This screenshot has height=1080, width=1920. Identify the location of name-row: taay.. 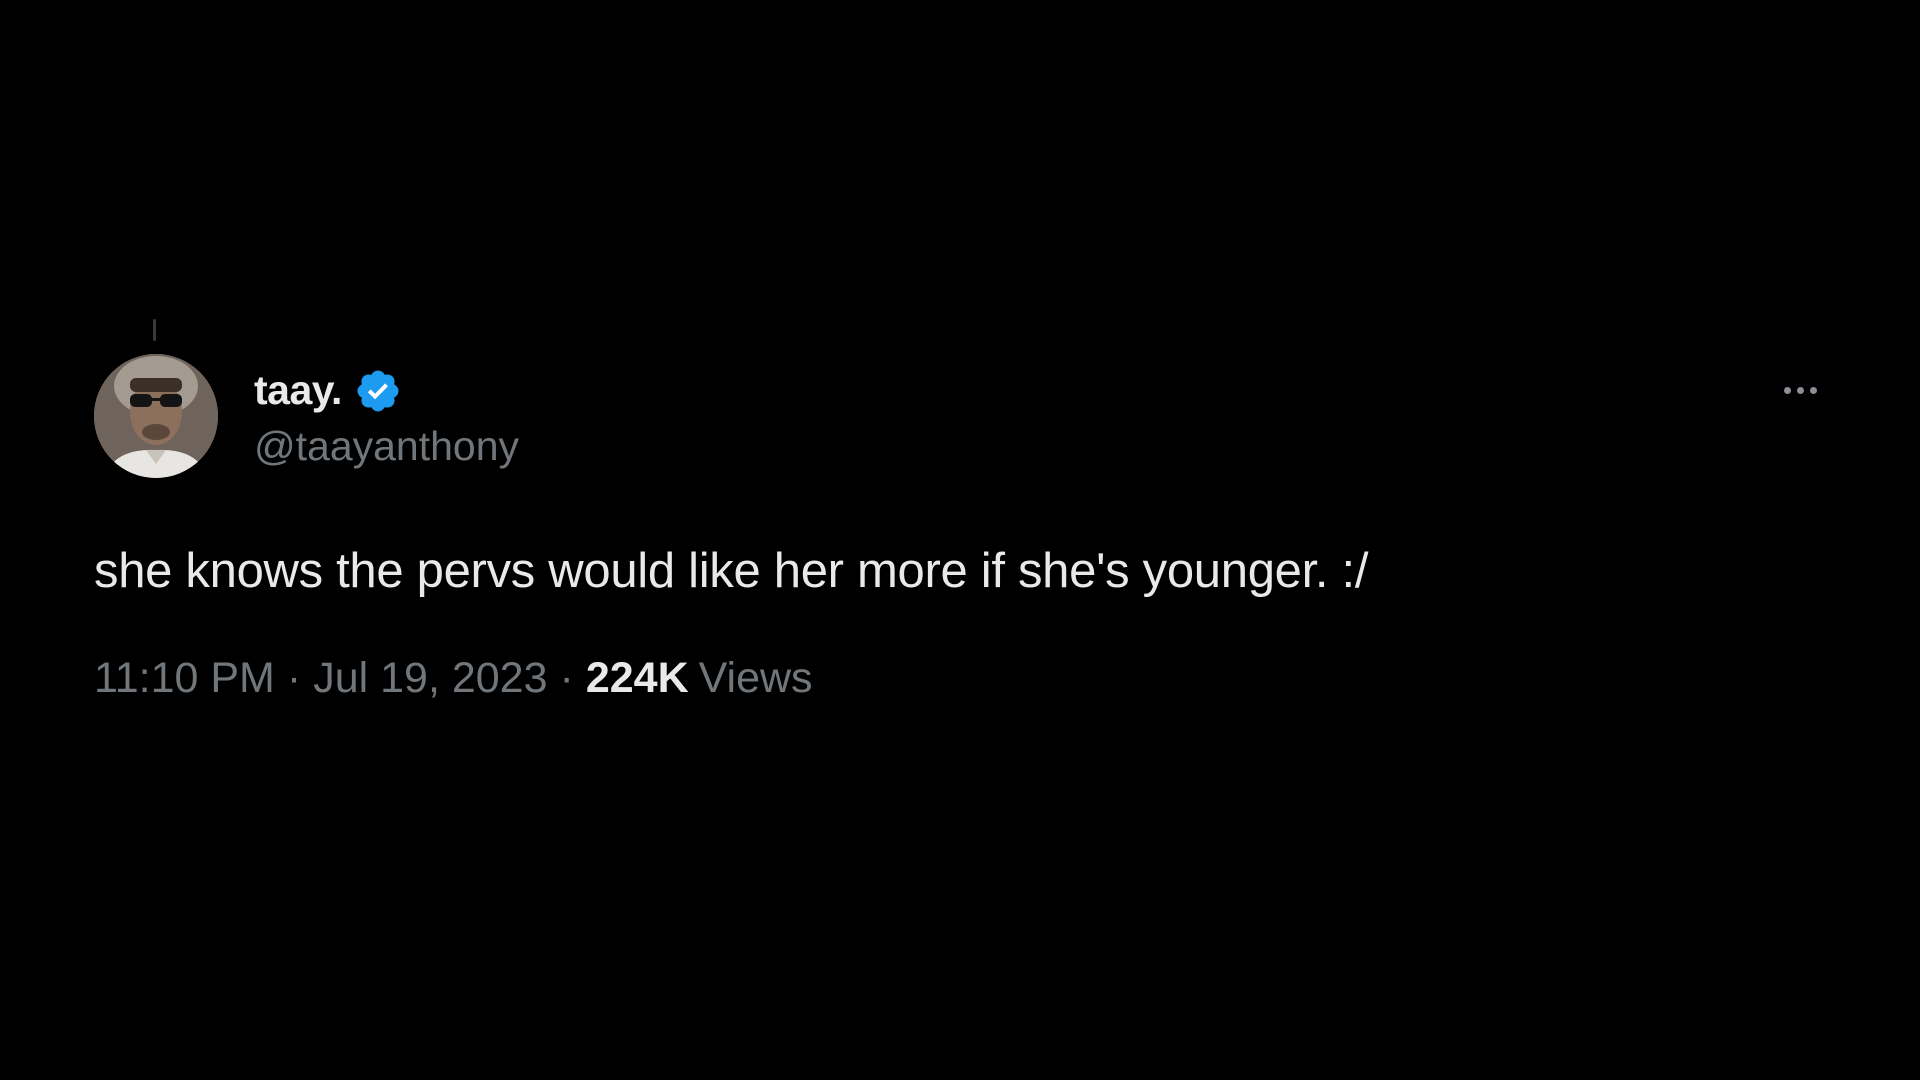
(386, 391).